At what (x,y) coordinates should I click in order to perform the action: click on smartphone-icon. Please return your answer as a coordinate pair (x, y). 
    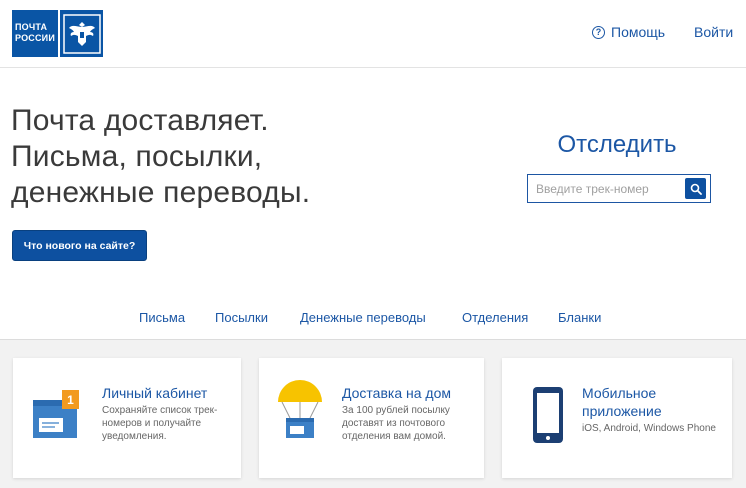
    Looking at the image, I should click on (548, 415).